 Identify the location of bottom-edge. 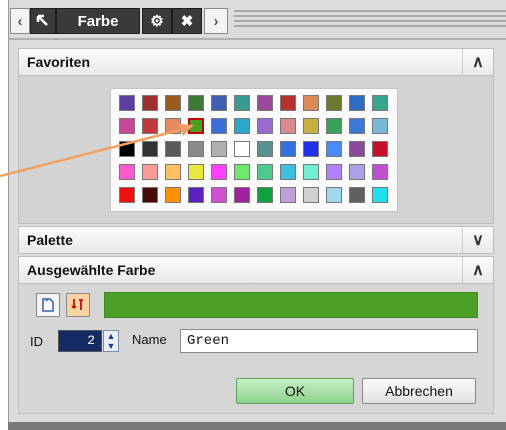
(257, 426).